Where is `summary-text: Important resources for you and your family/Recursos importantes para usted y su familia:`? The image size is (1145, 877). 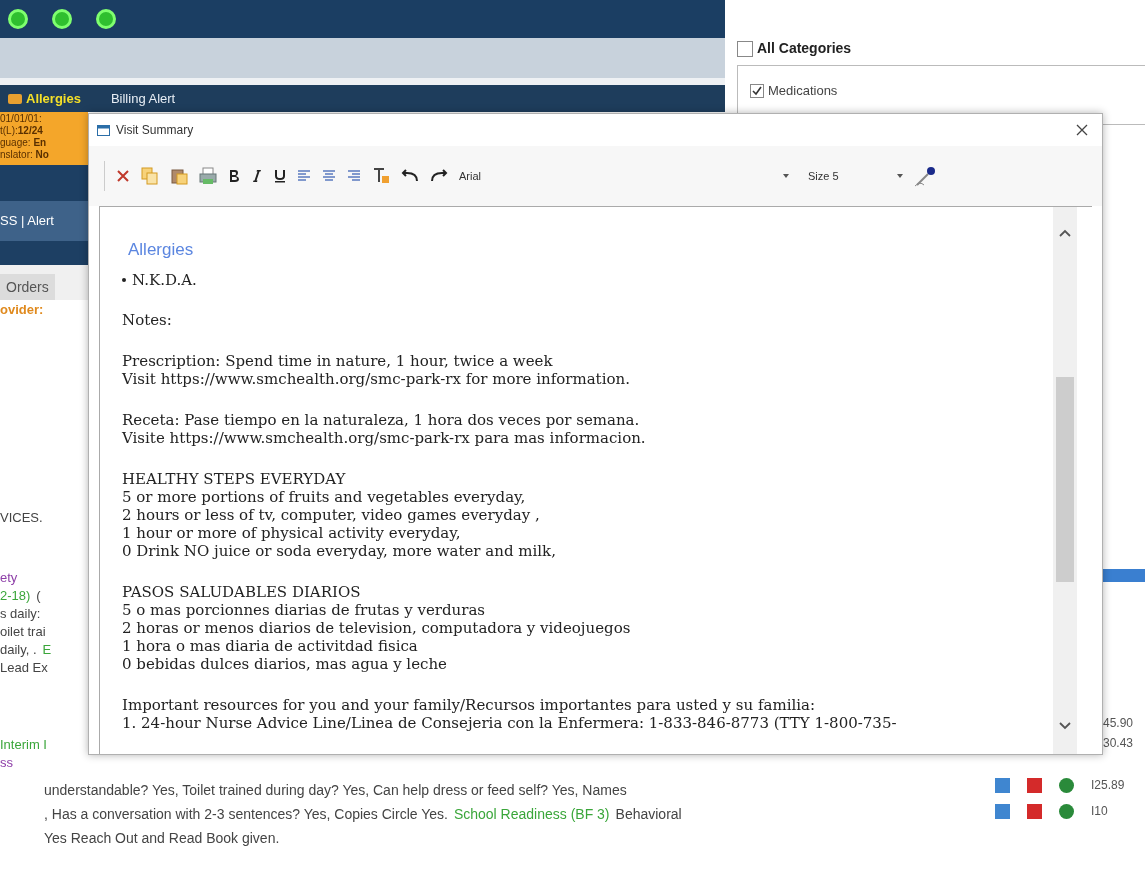 summary-text: Important resources for you and your family/Recursos importantes para usted y su familia: is located at coordinates (469, 705).